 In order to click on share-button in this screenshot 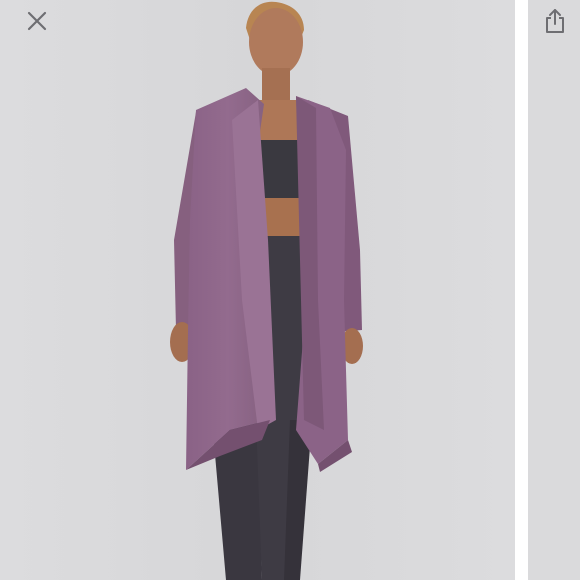, I will do `click(555, 21)`.